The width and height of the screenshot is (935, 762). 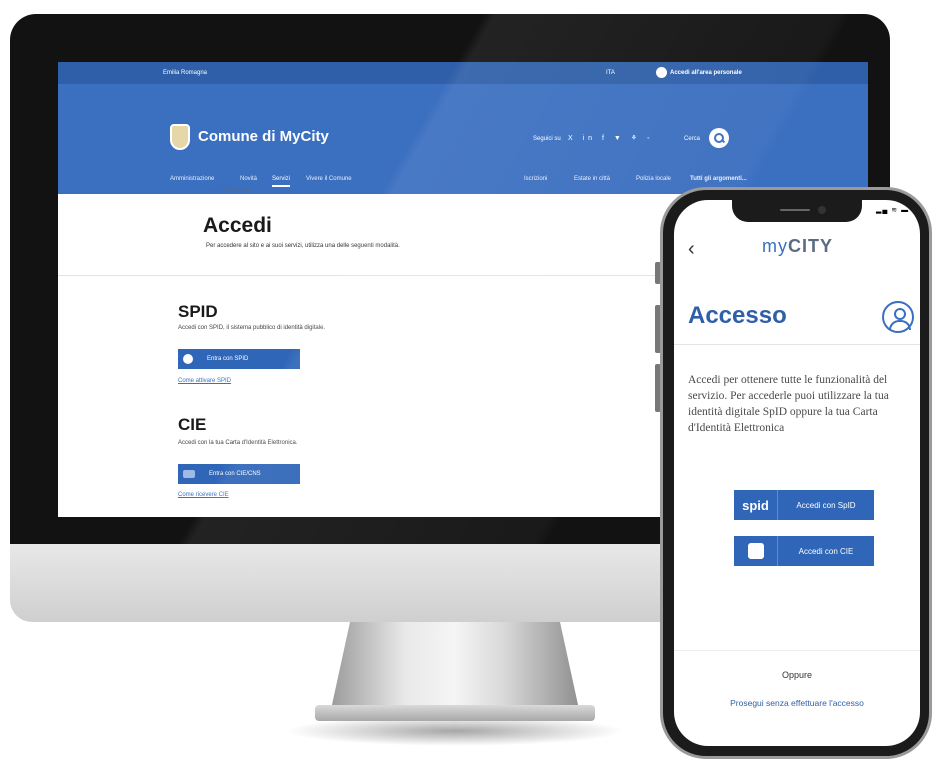 What do you see at coordinates (235, 474) in the screenshot?
I see `cie-login-label: Entra con CIE/CNS` at bounding box center [235, 474].